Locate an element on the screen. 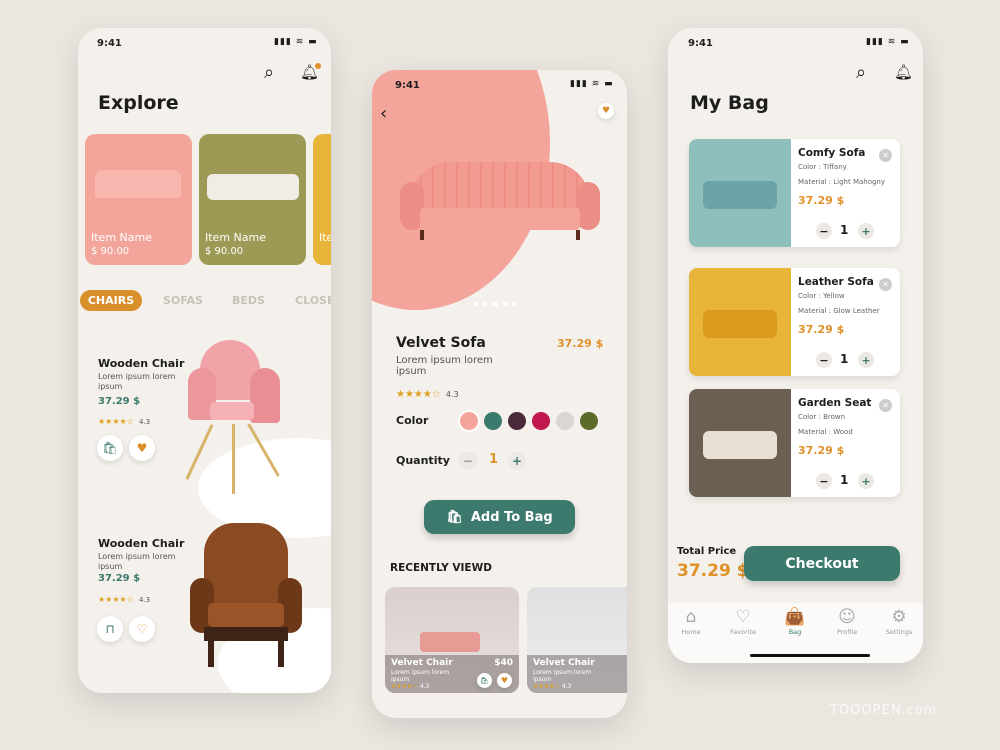  heart-icon: ♥ is located at coordinates (606, 111).